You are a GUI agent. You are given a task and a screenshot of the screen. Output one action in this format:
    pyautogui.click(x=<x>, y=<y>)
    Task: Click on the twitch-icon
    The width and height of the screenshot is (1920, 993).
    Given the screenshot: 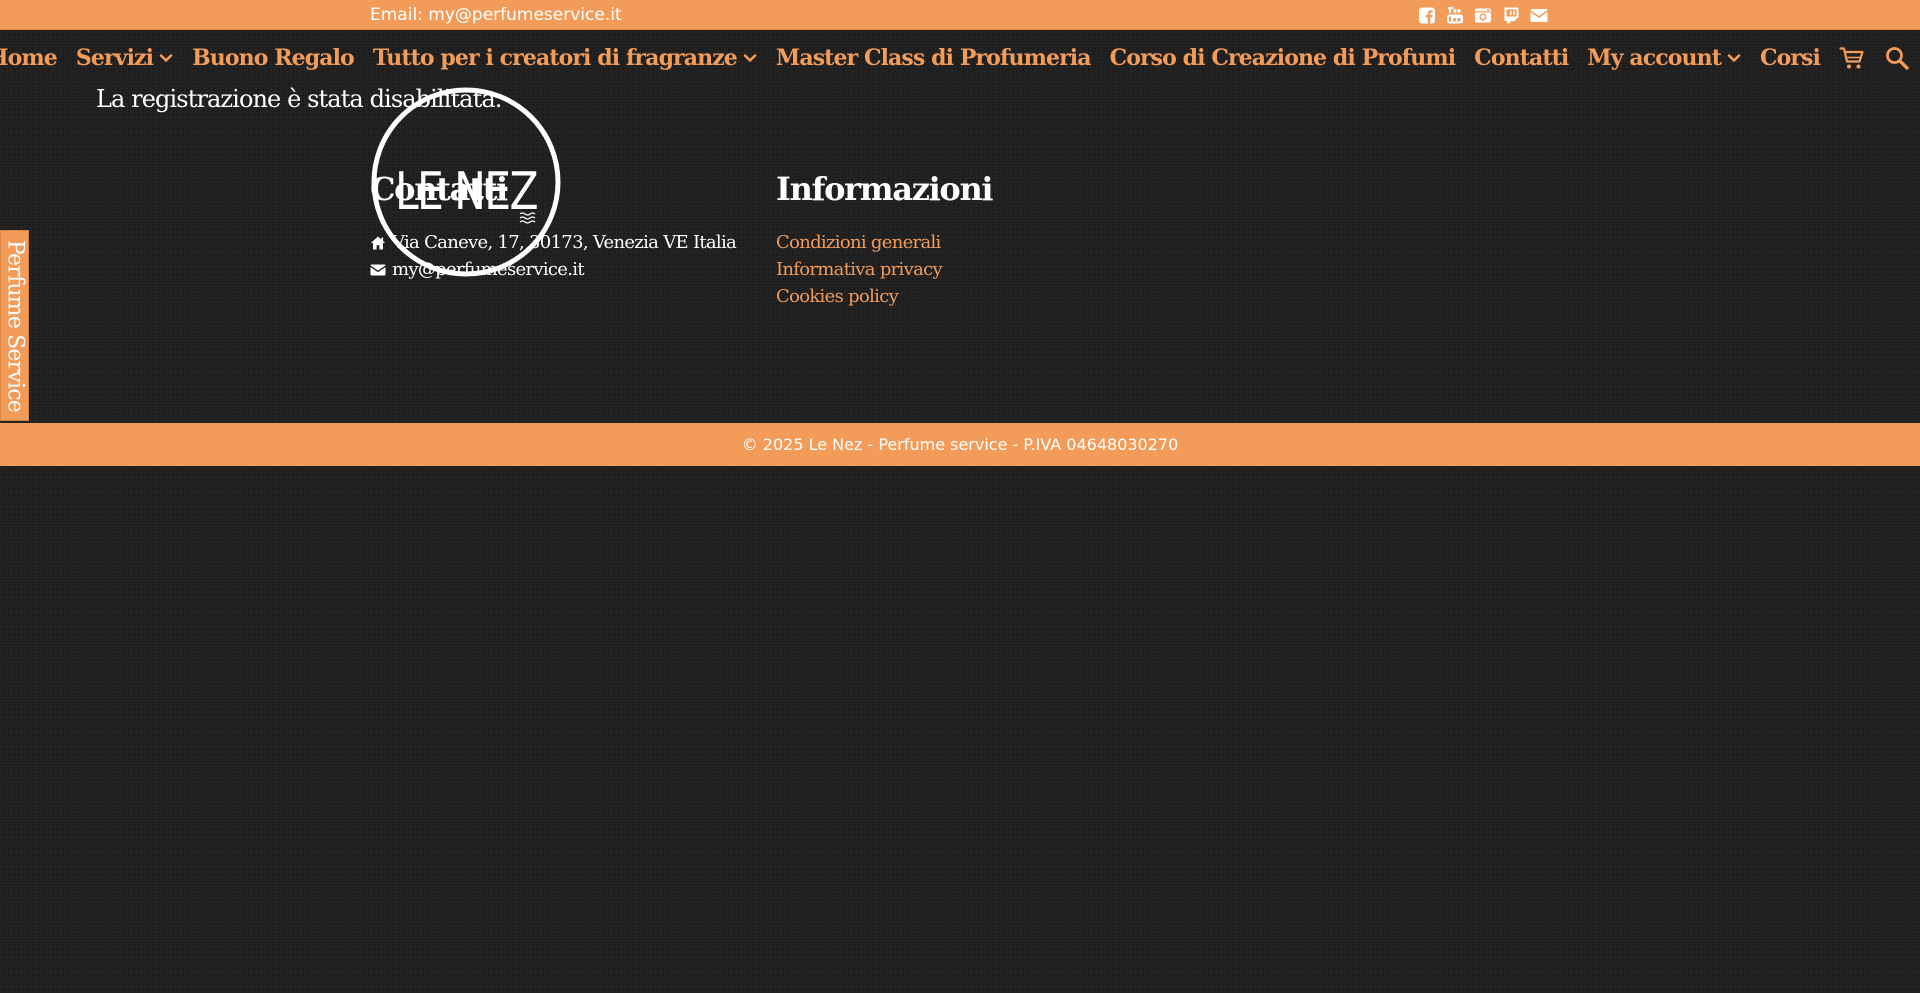 What is the action you would take?
    pyautogui.click(x=1511, y=15)
    